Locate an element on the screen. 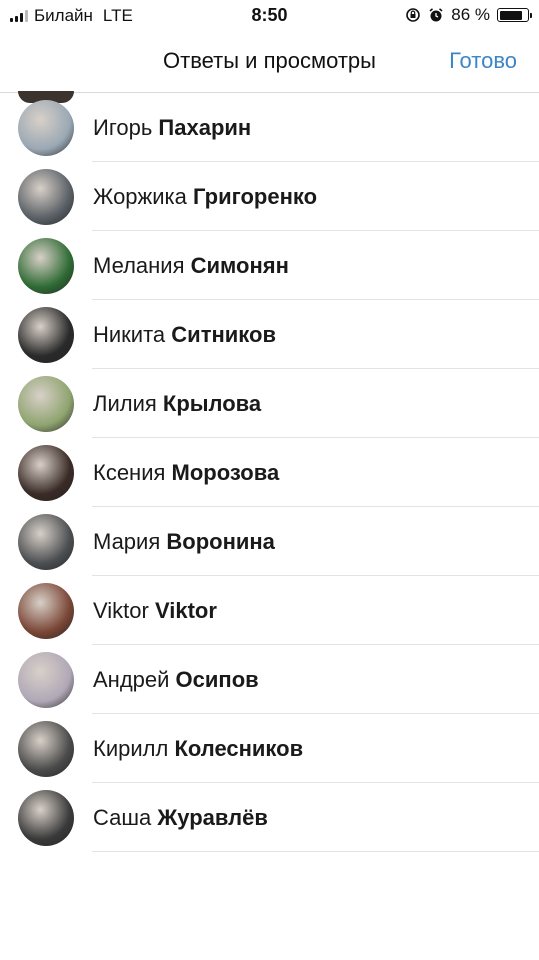  viewer-first-name: Андрей is located at coordinates (131, 679).